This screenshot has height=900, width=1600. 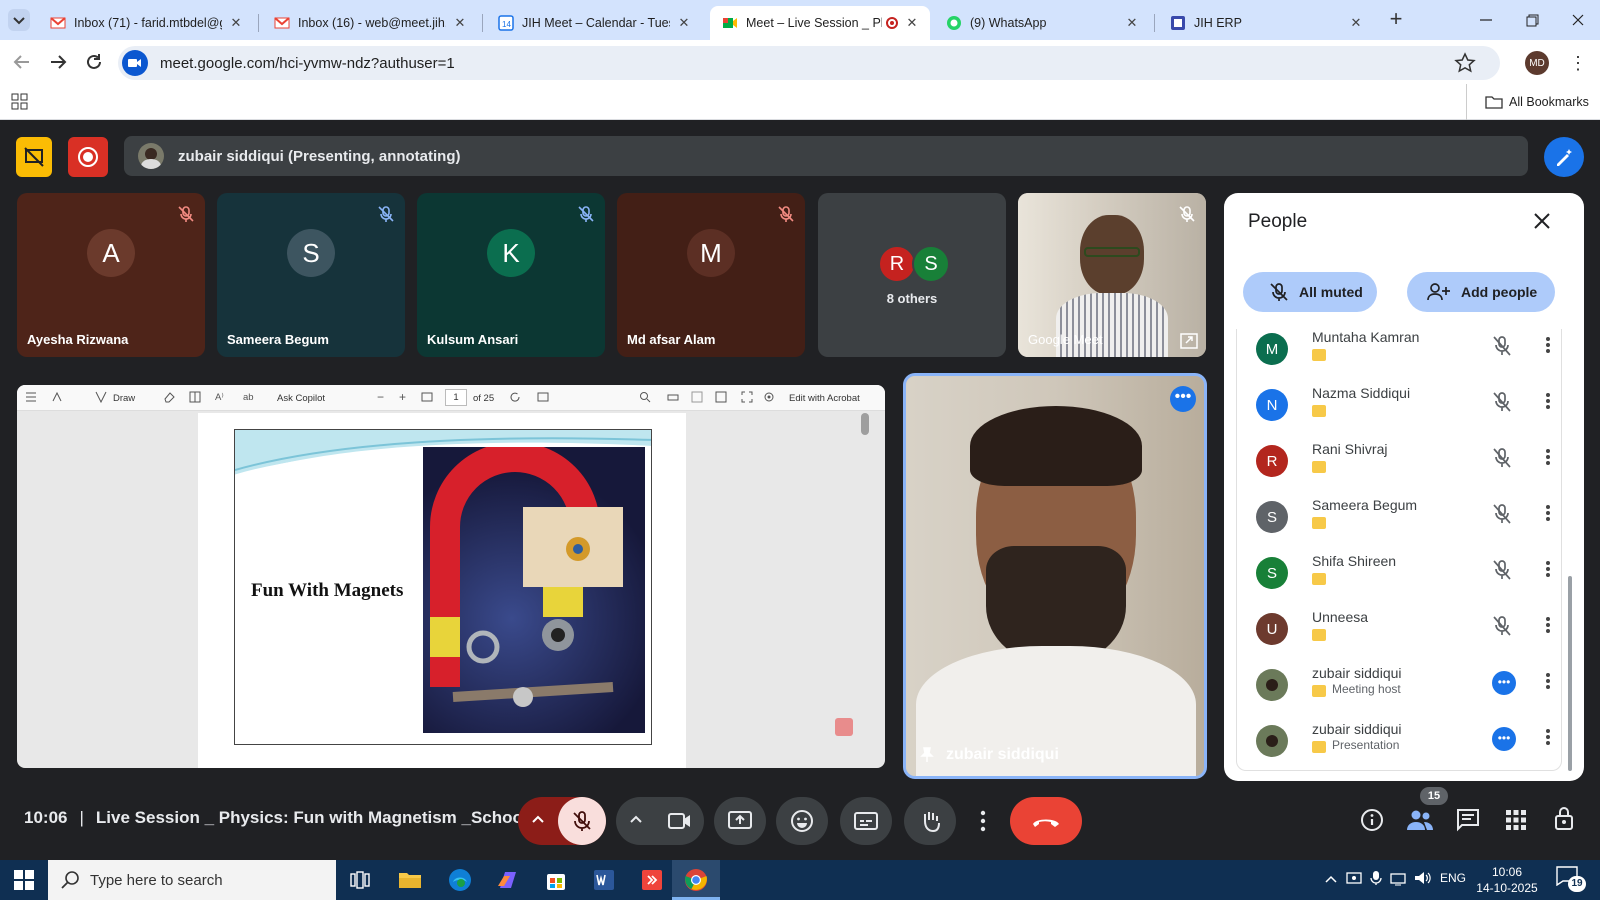 I want to click on recording-button, so click(x=88, y=157).